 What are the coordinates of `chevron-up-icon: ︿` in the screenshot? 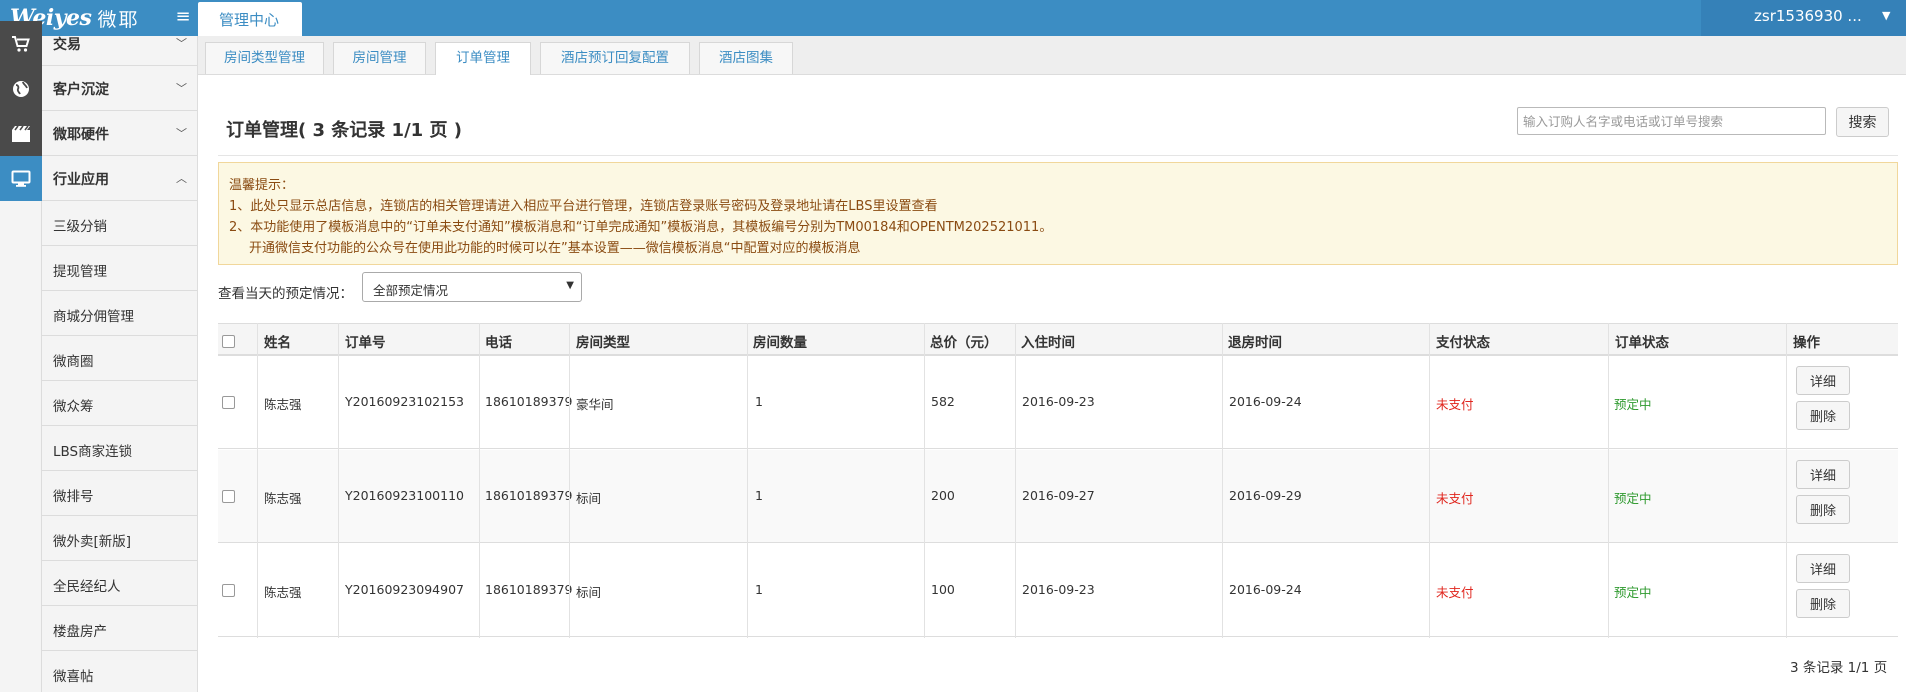 It's located at (181, 178).